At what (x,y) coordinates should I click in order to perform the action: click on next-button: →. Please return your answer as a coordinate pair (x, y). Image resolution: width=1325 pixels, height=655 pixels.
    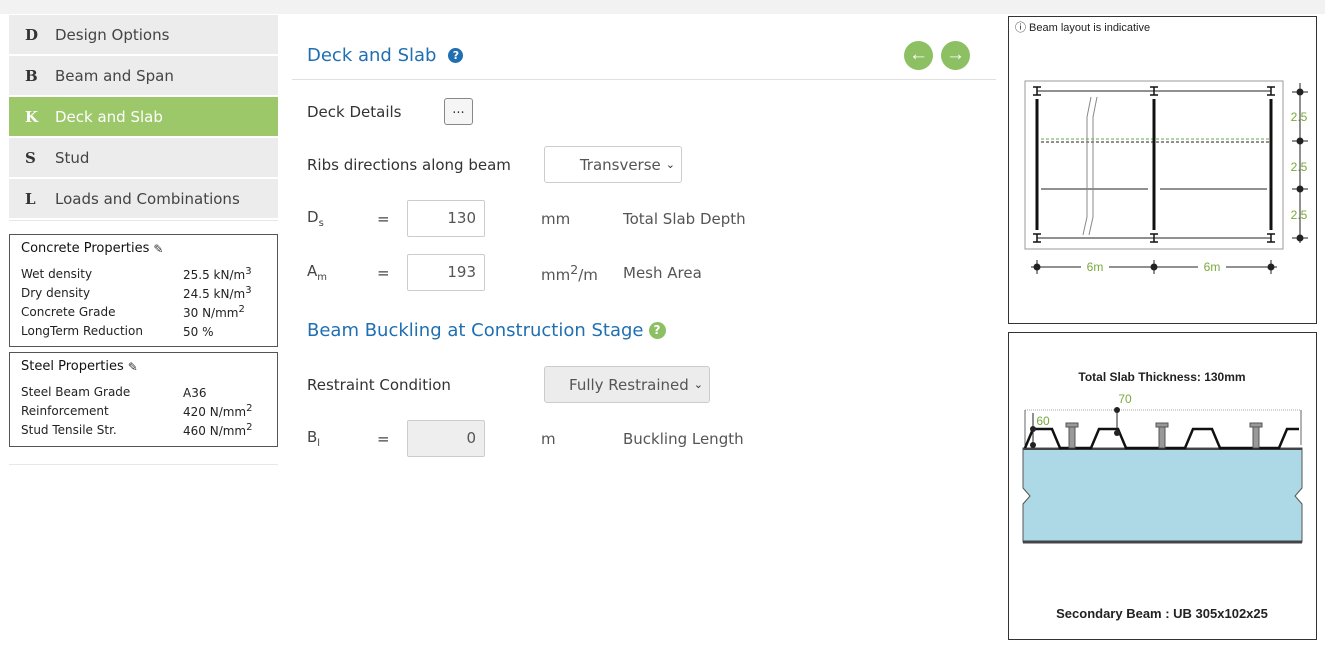
    Looking at the image, I should click on (955, 55).